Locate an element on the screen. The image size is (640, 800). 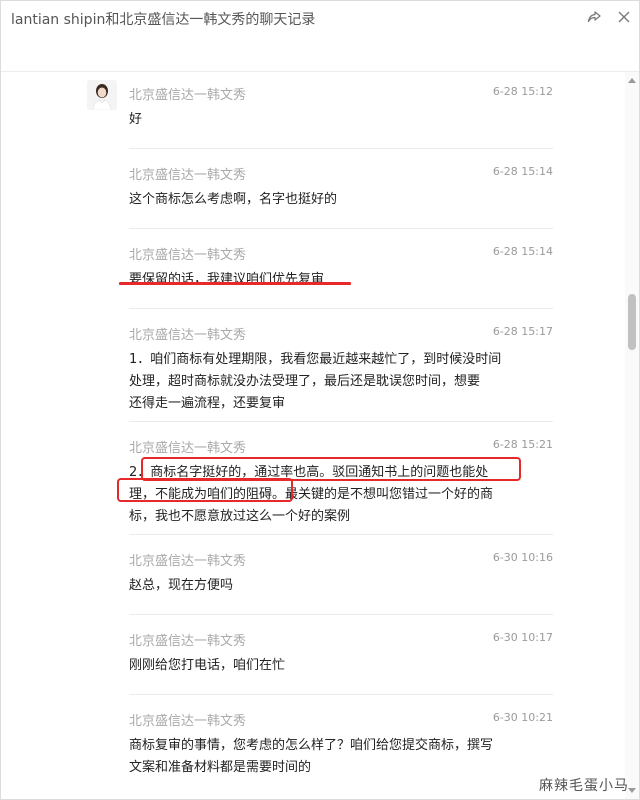
window-title: lantian shipin和北京盛信达一韩文秀的聊天记录 is located at coordinates (163, 20).